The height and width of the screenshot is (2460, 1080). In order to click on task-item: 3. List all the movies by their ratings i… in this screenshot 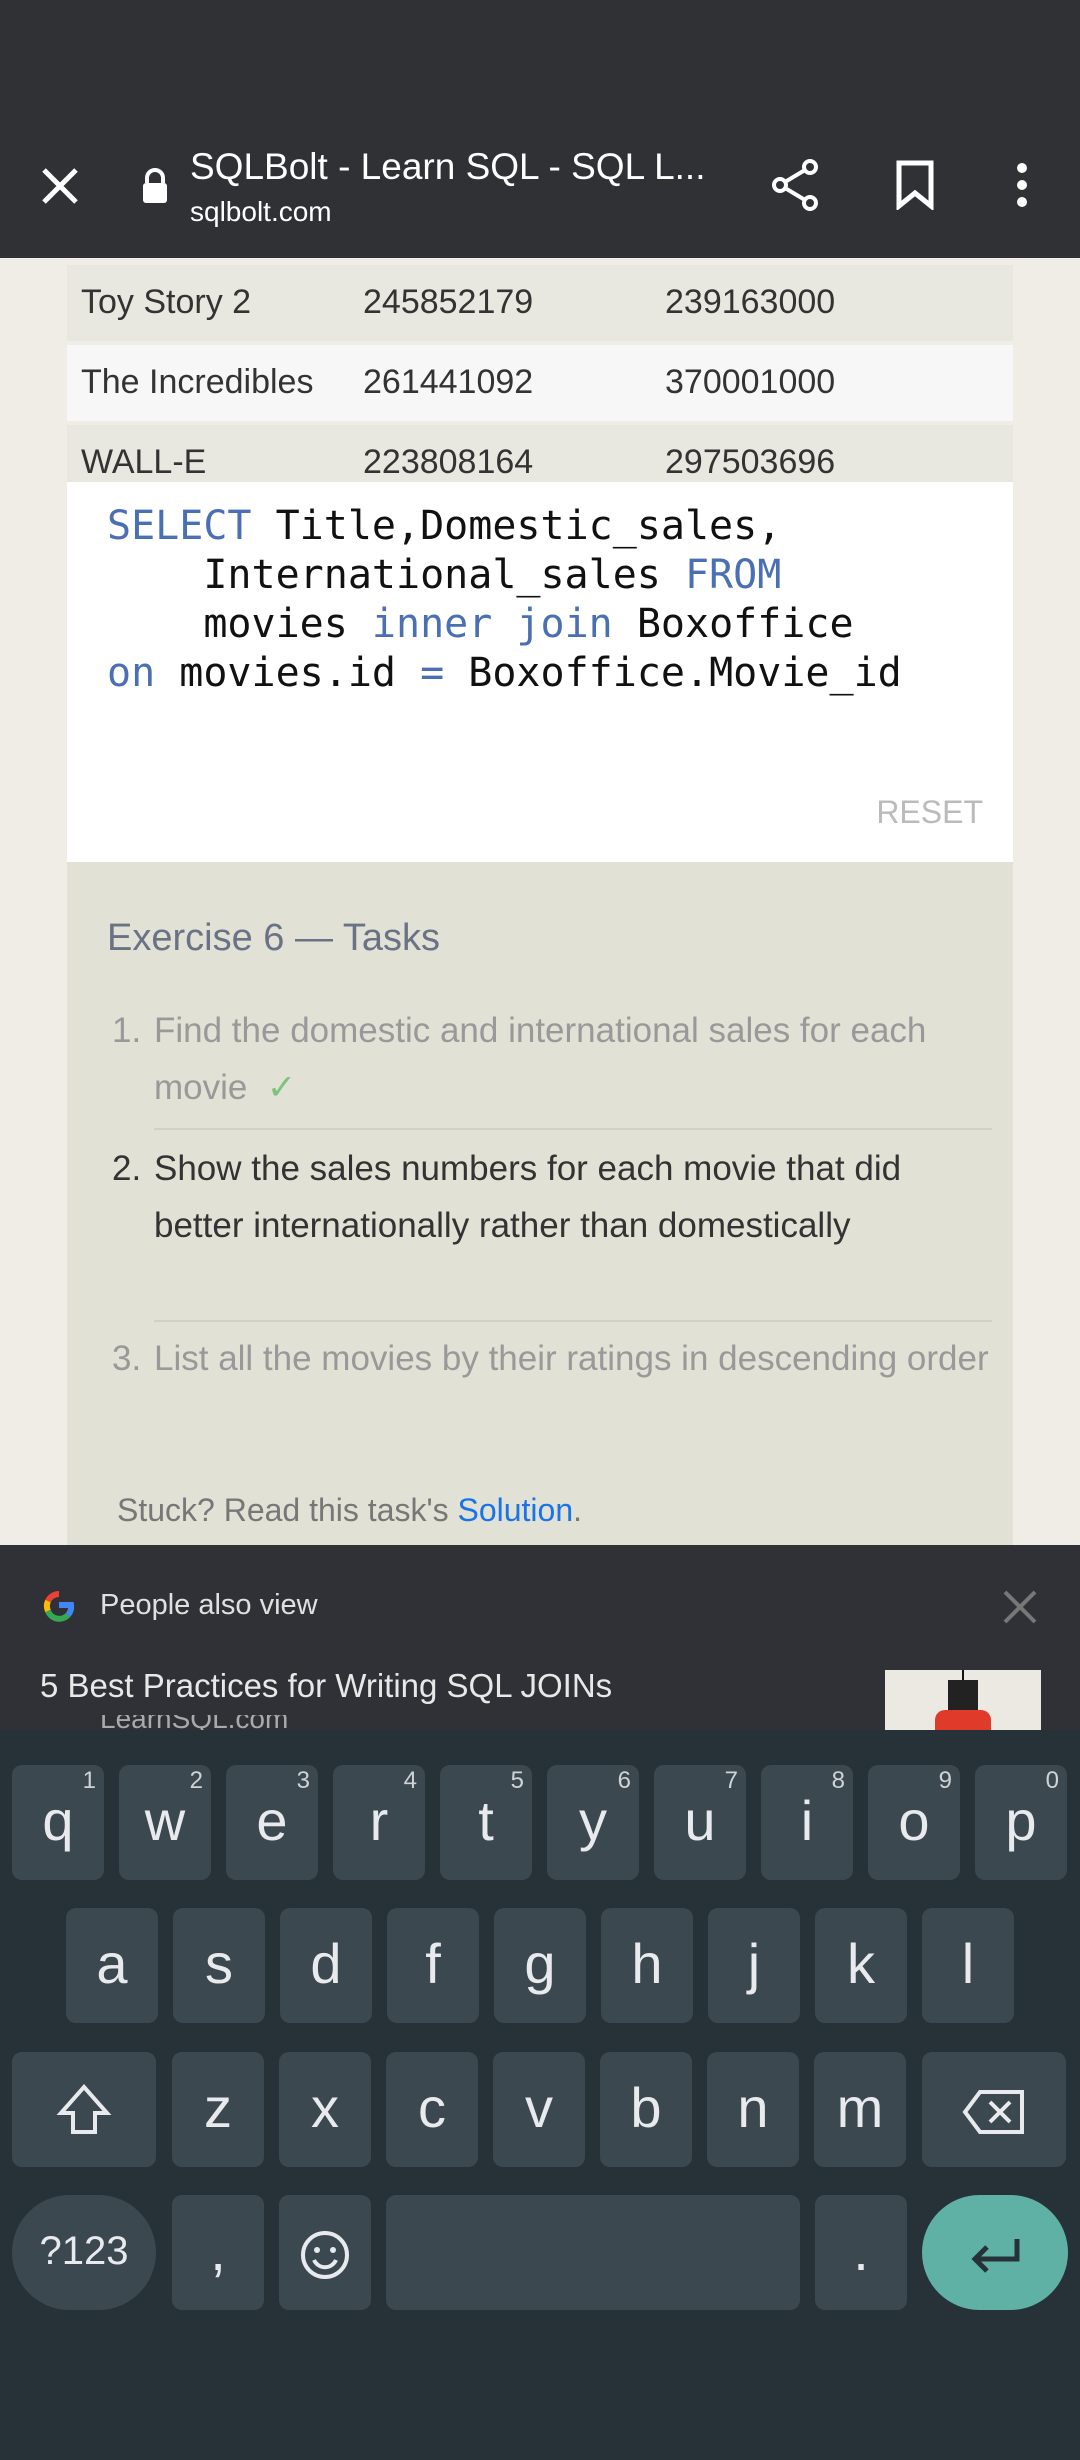, I will do `click(552, 1358)`.